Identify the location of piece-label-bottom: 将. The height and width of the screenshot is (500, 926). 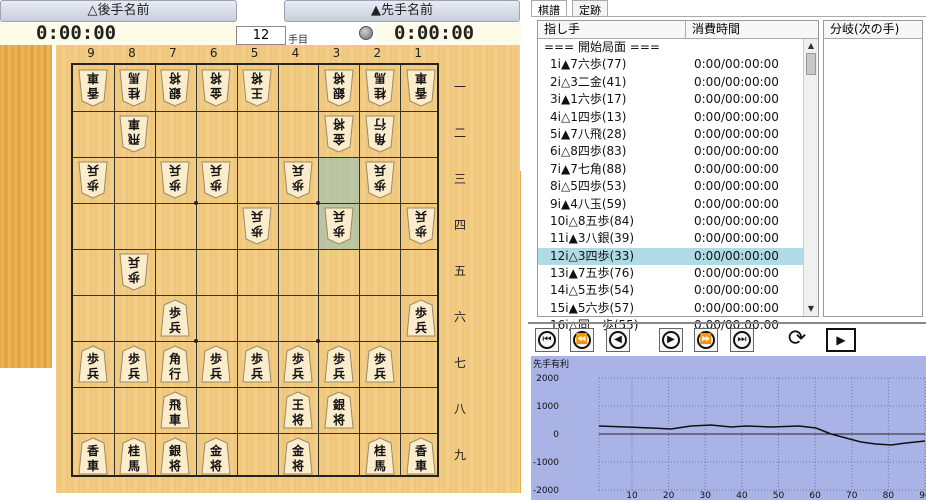
(216, 78).